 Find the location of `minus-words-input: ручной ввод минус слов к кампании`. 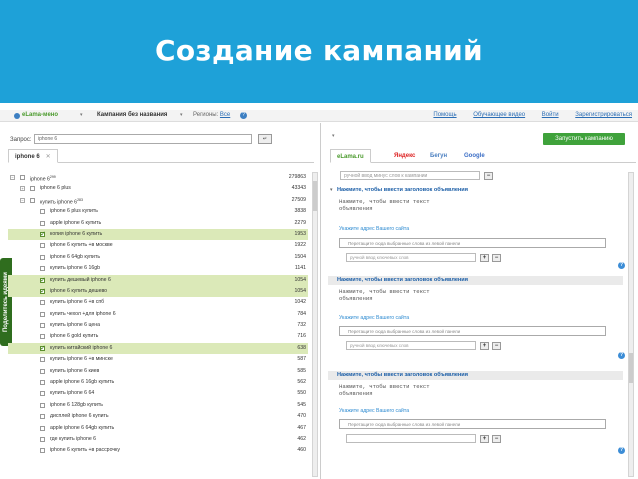

minus-words-input: ручной ввод минус слов к кампании is located at coordinates (410, 175).